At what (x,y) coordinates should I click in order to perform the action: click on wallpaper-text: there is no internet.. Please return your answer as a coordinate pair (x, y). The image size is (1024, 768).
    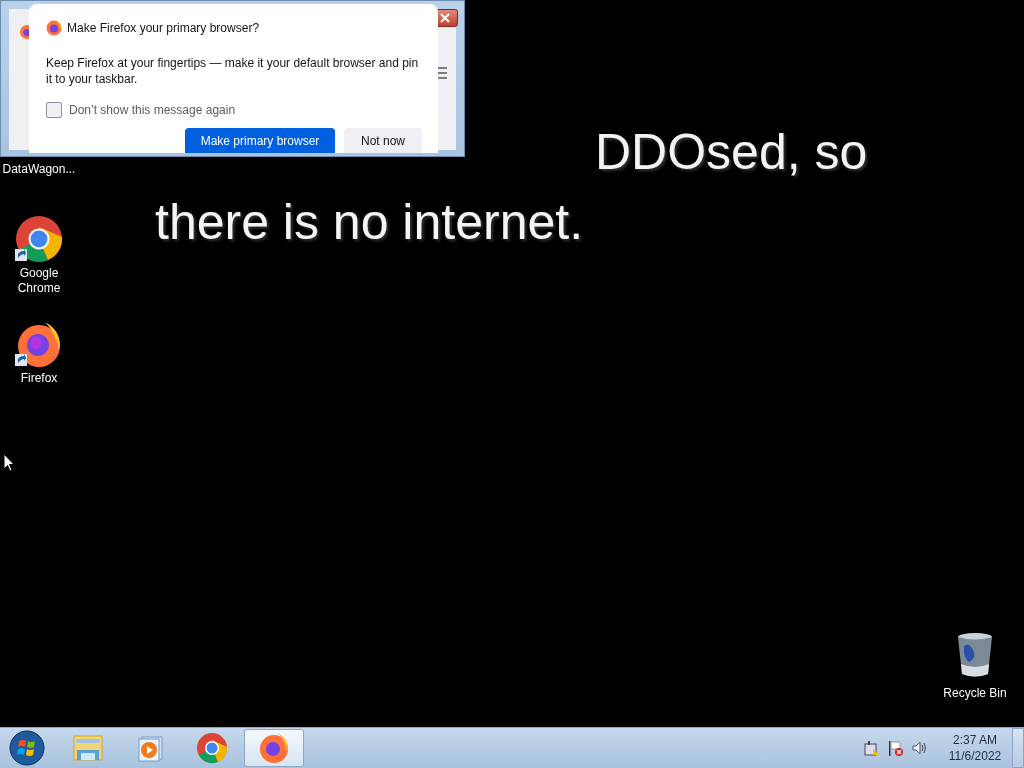
    Looking at the image, I should click on (369, 222).